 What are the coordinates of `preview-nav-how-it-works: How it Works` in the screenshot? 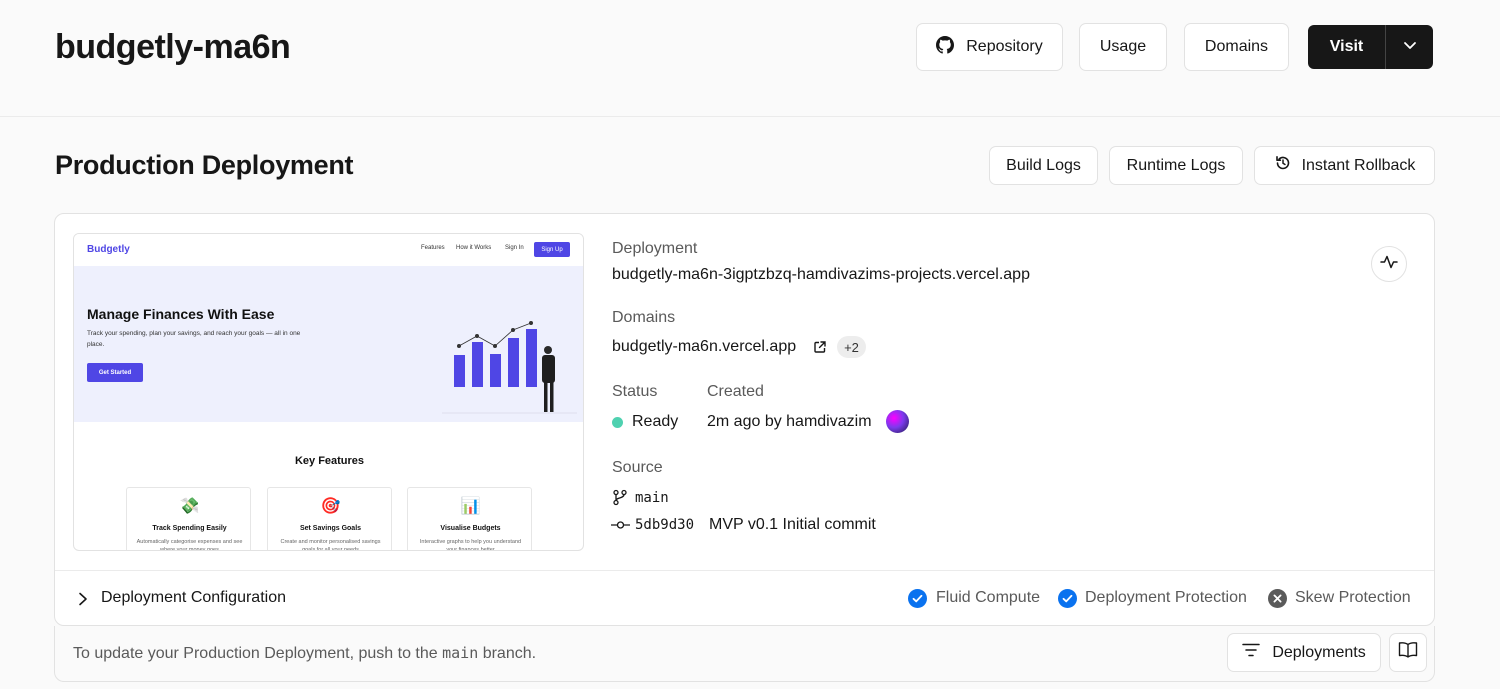 It's located at (474, 248).